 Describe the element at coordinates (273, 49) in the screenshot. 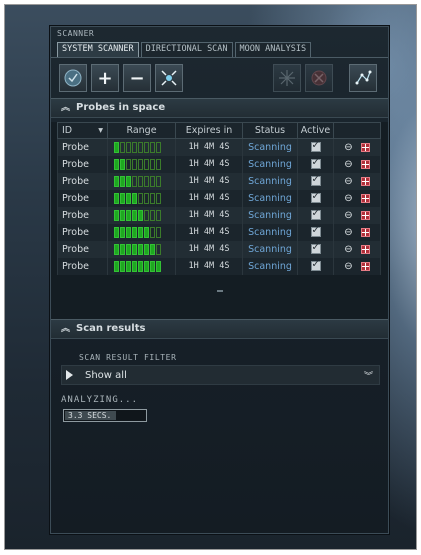

I see `tab-moon-analysis: MOON ANALYSIS` at that location.